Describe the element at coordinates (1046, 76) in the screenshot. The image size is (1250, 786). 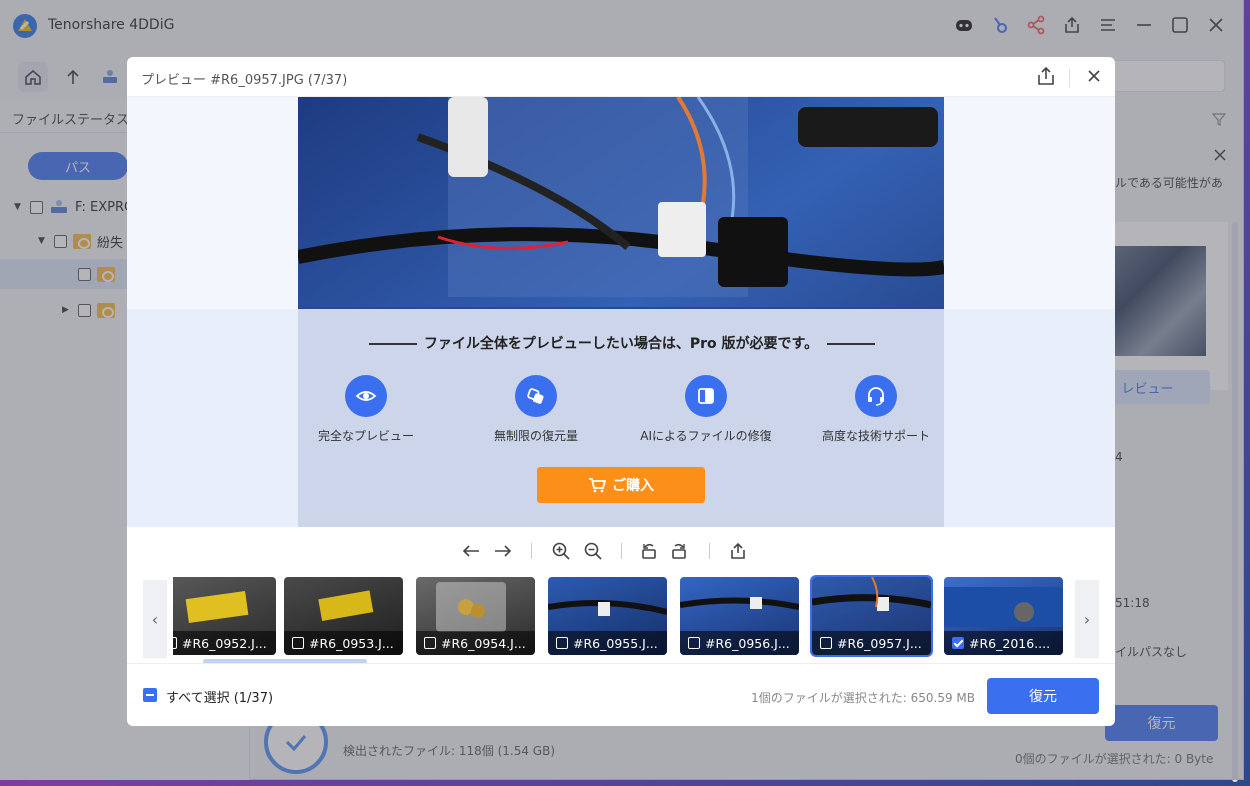
I see `share-icon` at that location.